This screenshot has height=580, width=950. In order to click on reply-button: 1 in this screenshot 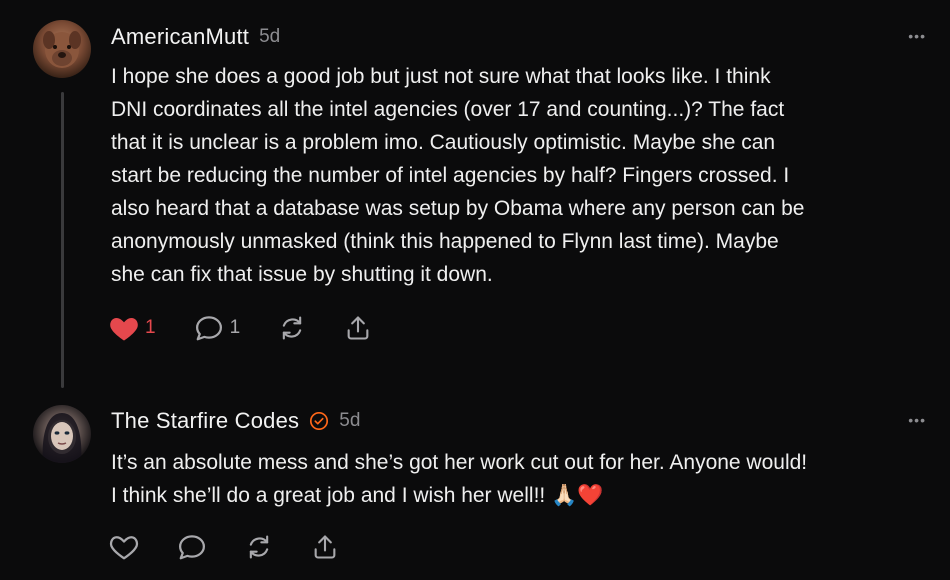, I will do `click(217, 328)`.